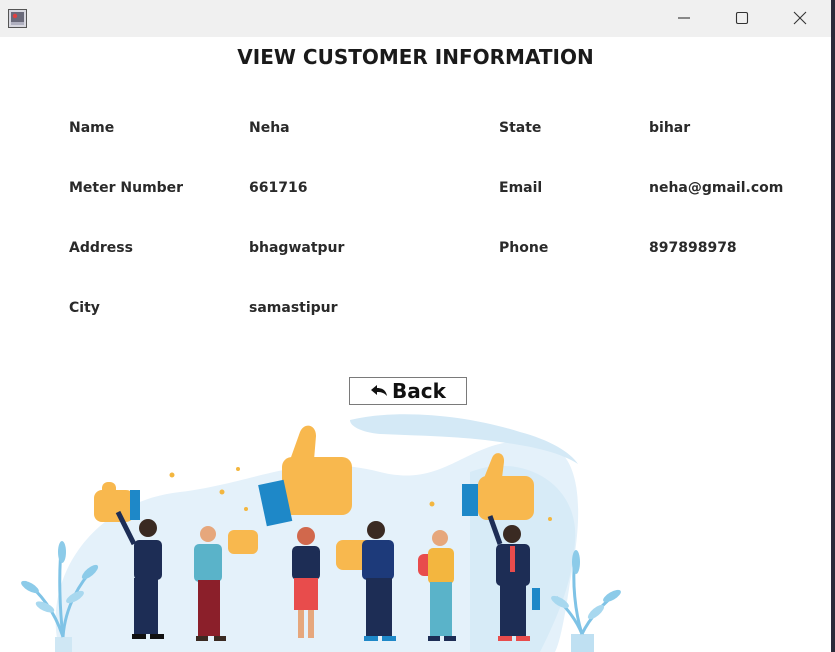 Image resolution: width=835 pixels, height=652 pixels. Describe the element at coordinates (17, 18) in the screenshot. I see `java-app-icon` at that location.